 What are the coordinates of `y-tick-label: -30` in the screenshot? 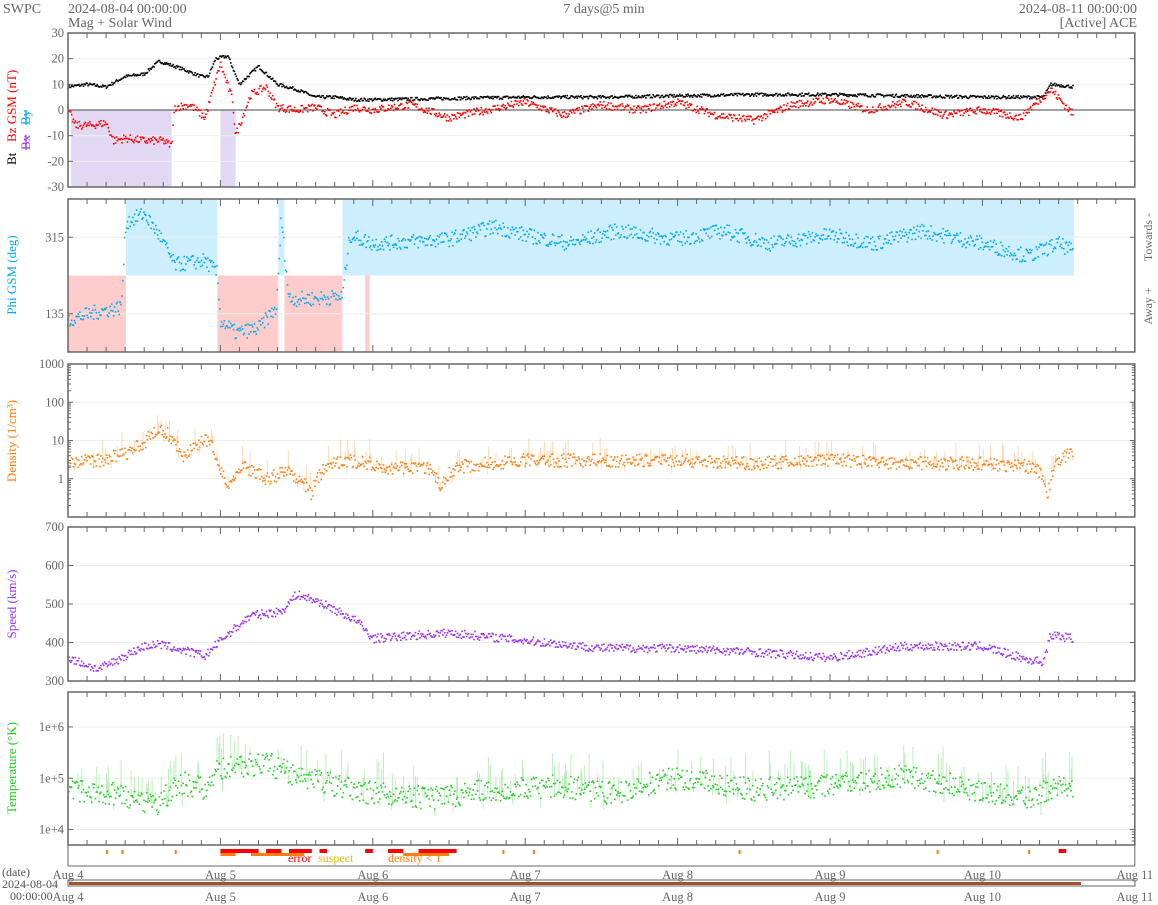 It's located at (55, 187).